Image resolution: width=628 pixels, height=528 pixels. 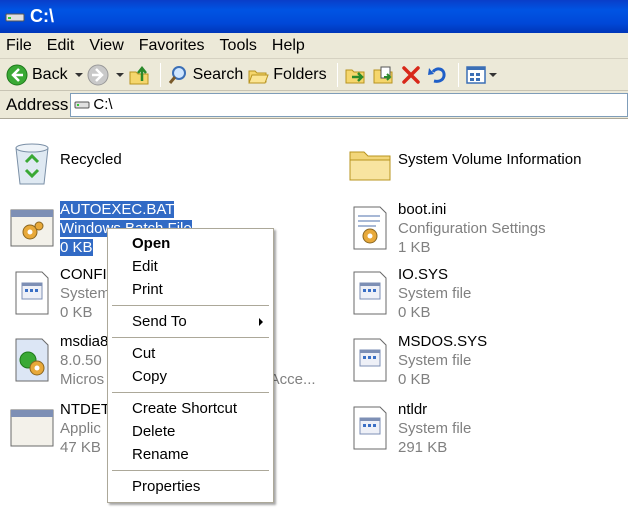 What do you see at coordinates (472, 228) in the screenshot?
I see `file-type: Configuration Settings` at bounding box center [472, 228].